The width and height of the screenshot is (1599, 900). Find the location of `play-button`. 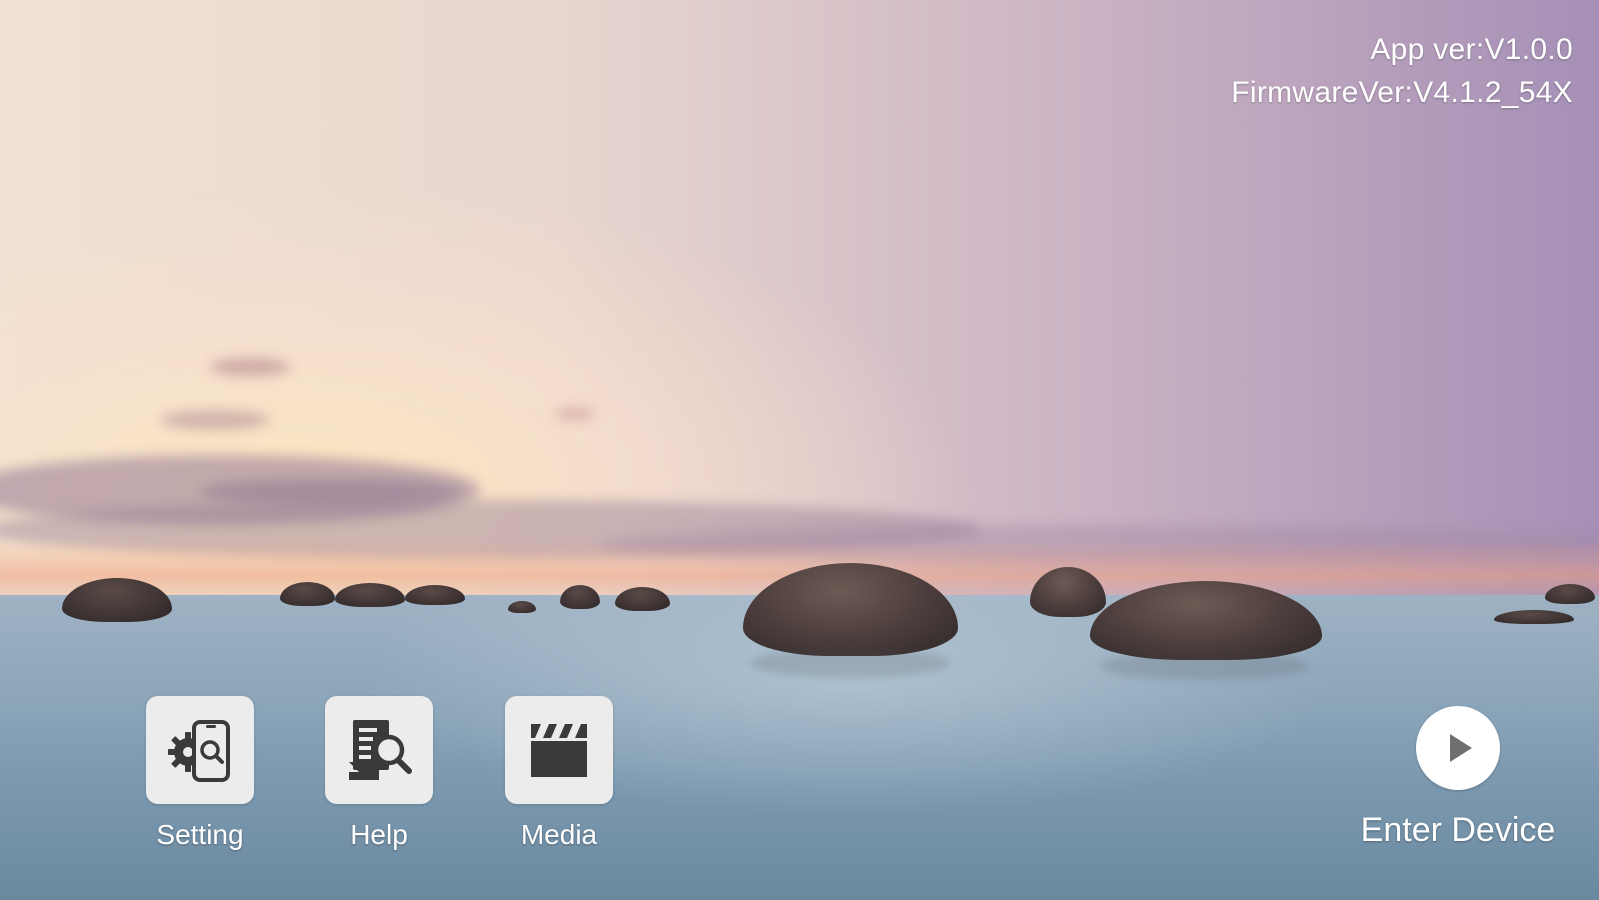

play-button is located at coordinates (1458, 748).